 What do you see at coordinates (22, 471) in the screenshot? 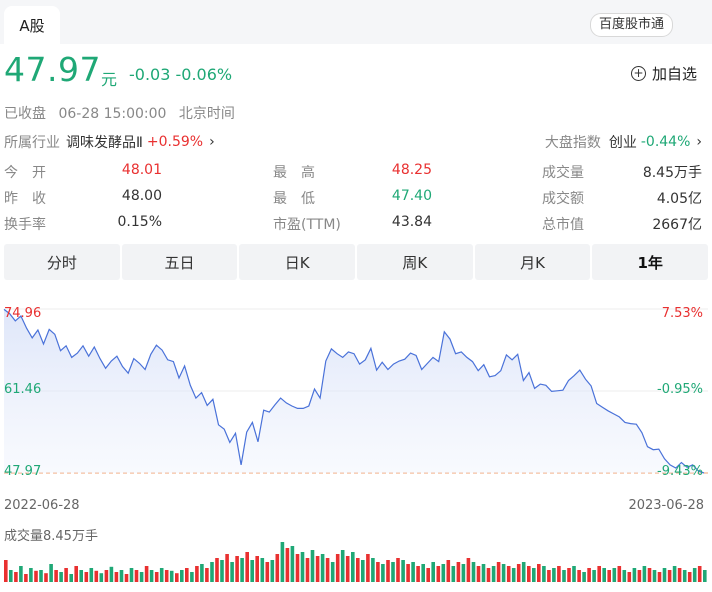
I see `y-axis-min-label: 47.97` at bounding box center [22, 471].